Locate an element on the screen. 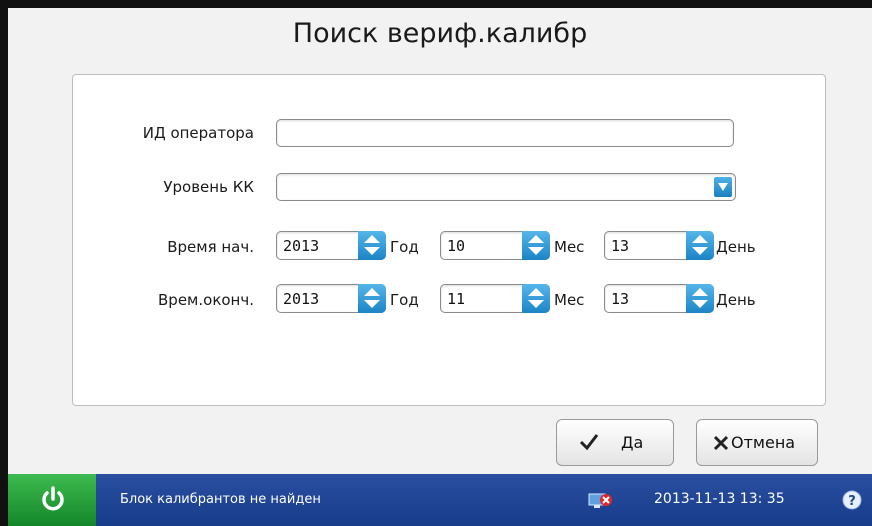  cancel-button: Отмена is located at coordinates (757, 442).